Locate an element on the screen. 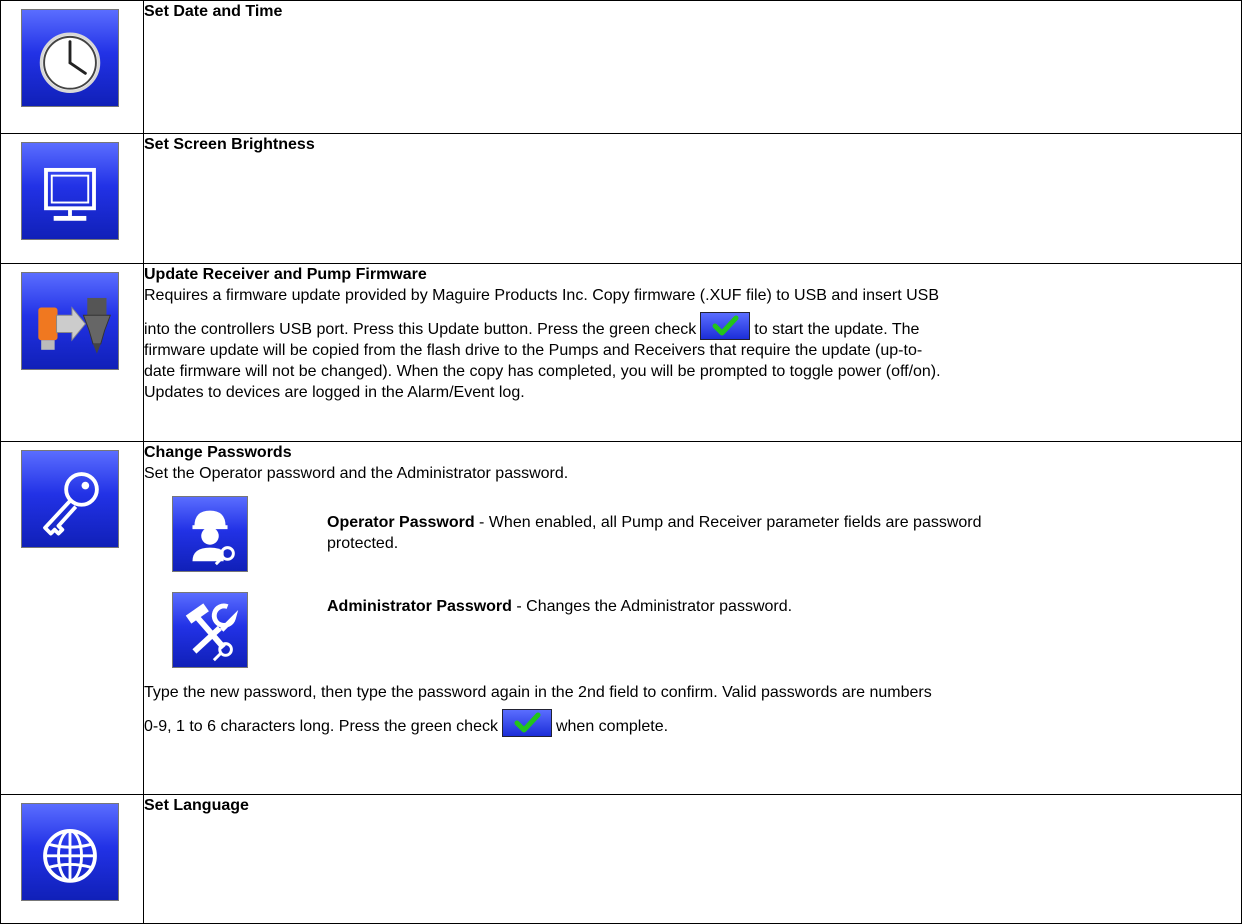 This screenshot has height=924, width=1242. table-row: Set Language is located at coordinates (621, 859).